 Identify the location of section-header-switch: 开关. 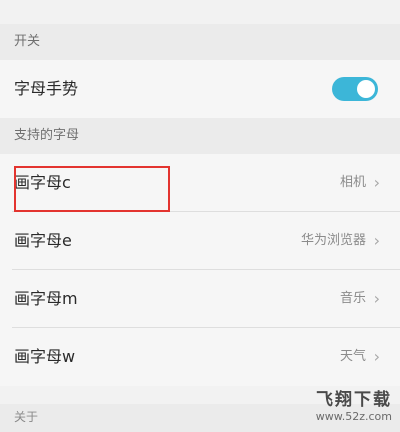
(200, 42).